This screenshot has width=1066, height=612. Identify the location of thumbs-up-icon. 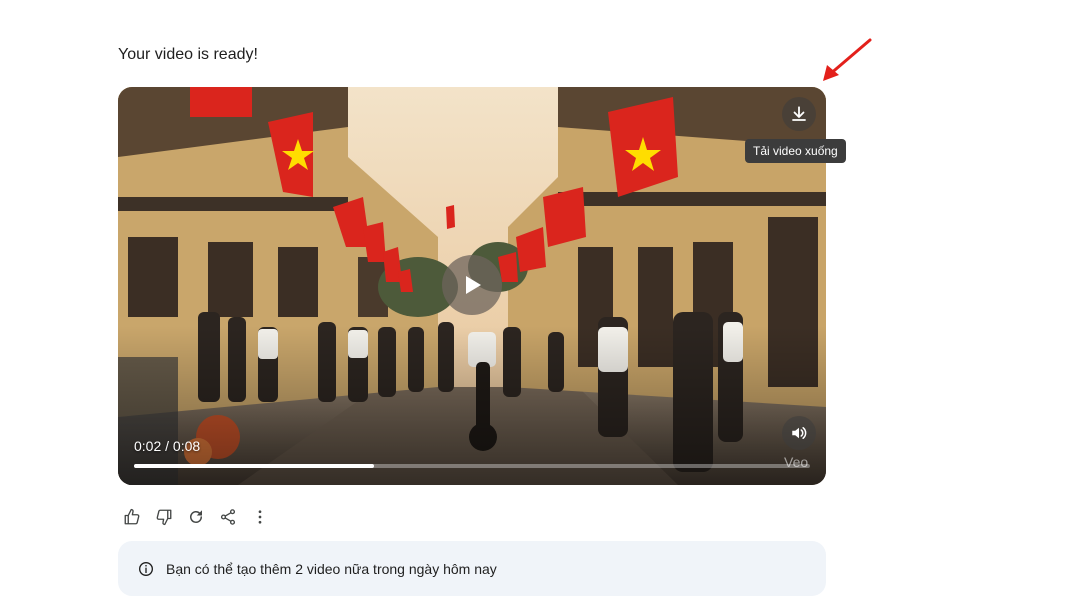
(132, 516).